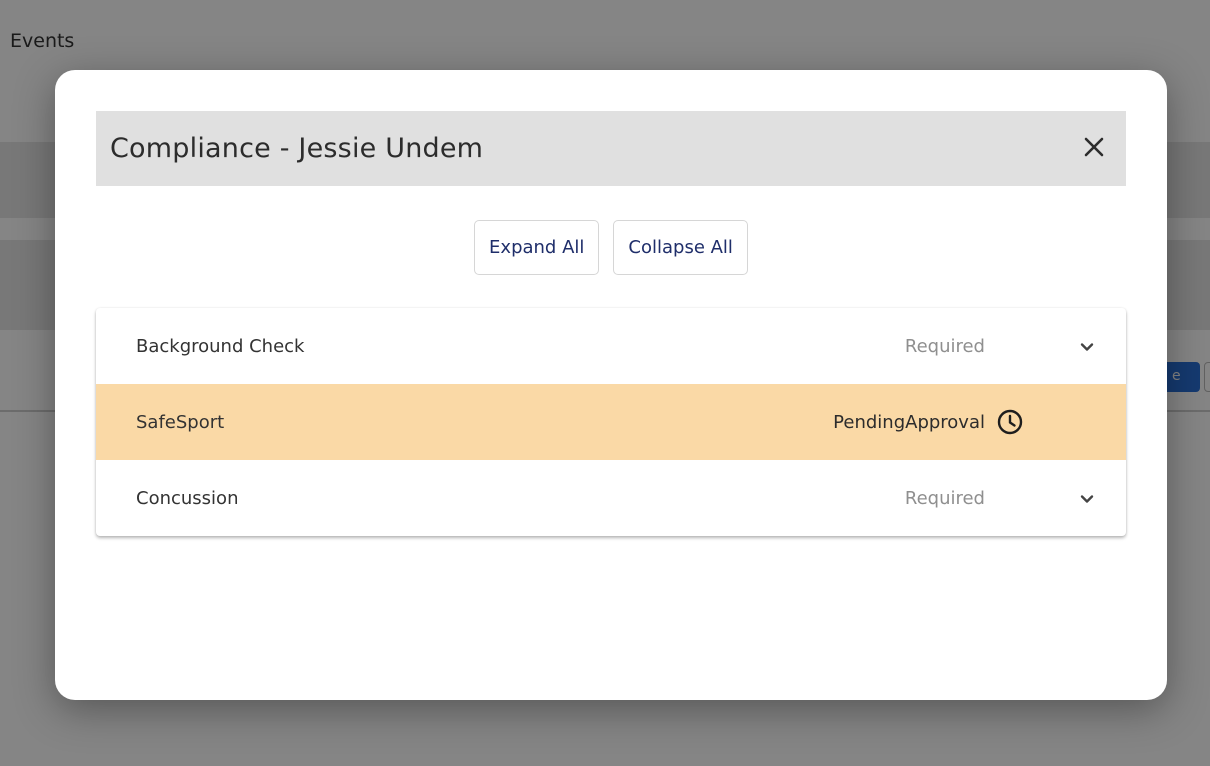  I want to click on status-text: PendingApproval, so click(909, 422).